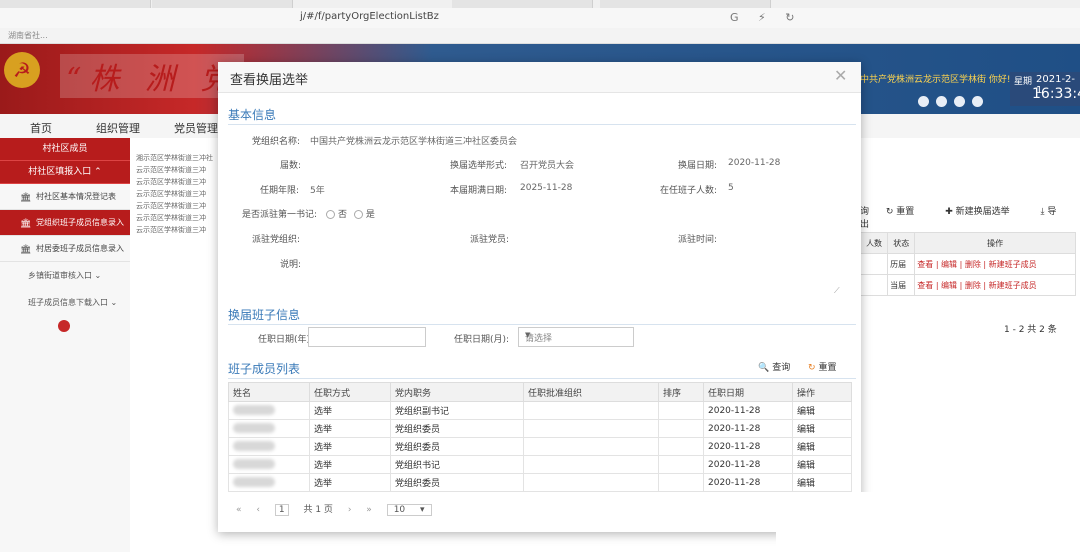  What do you see at coordinates (923, 101) in the screenshot?
I see `info-icon` at bounding box center [923, 101].